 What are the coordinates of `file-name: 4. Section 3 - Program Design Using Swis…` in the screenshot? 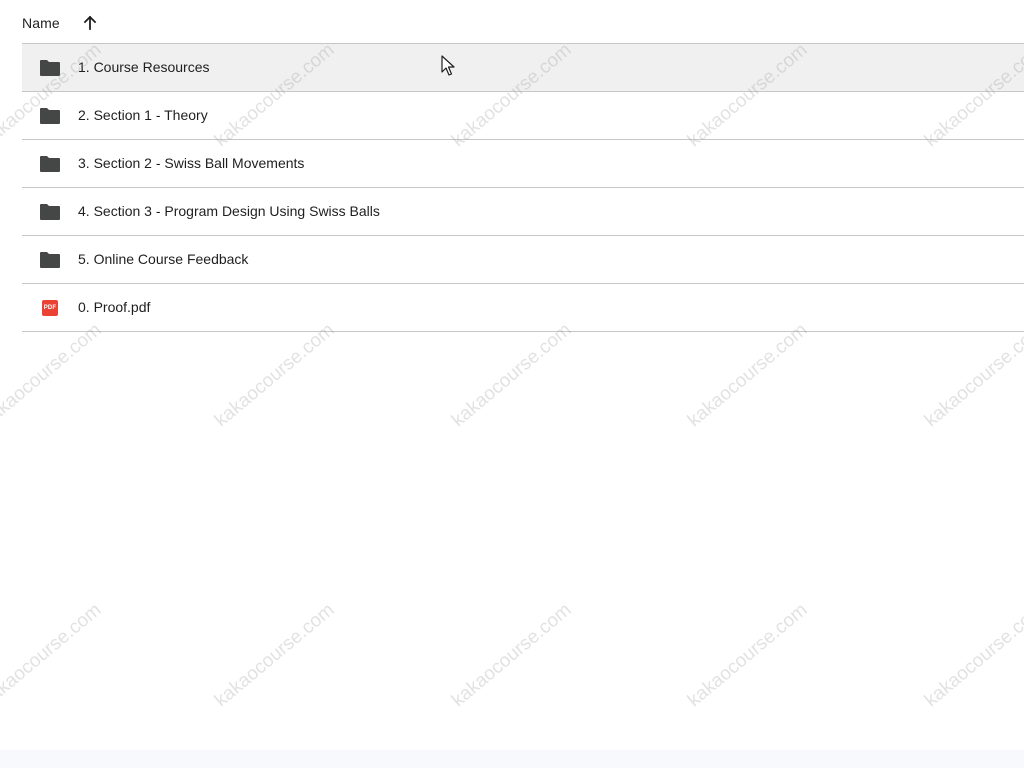 It's located at (229, 211).